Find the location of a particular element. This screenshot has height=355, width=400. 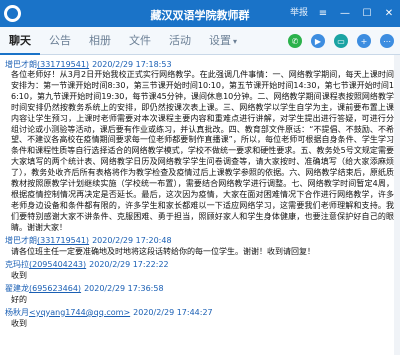

message-header: 杨秋月<yqyang1744@qq.com> 2020/2/29 17:44:27 is located at coordinates (199, 312).